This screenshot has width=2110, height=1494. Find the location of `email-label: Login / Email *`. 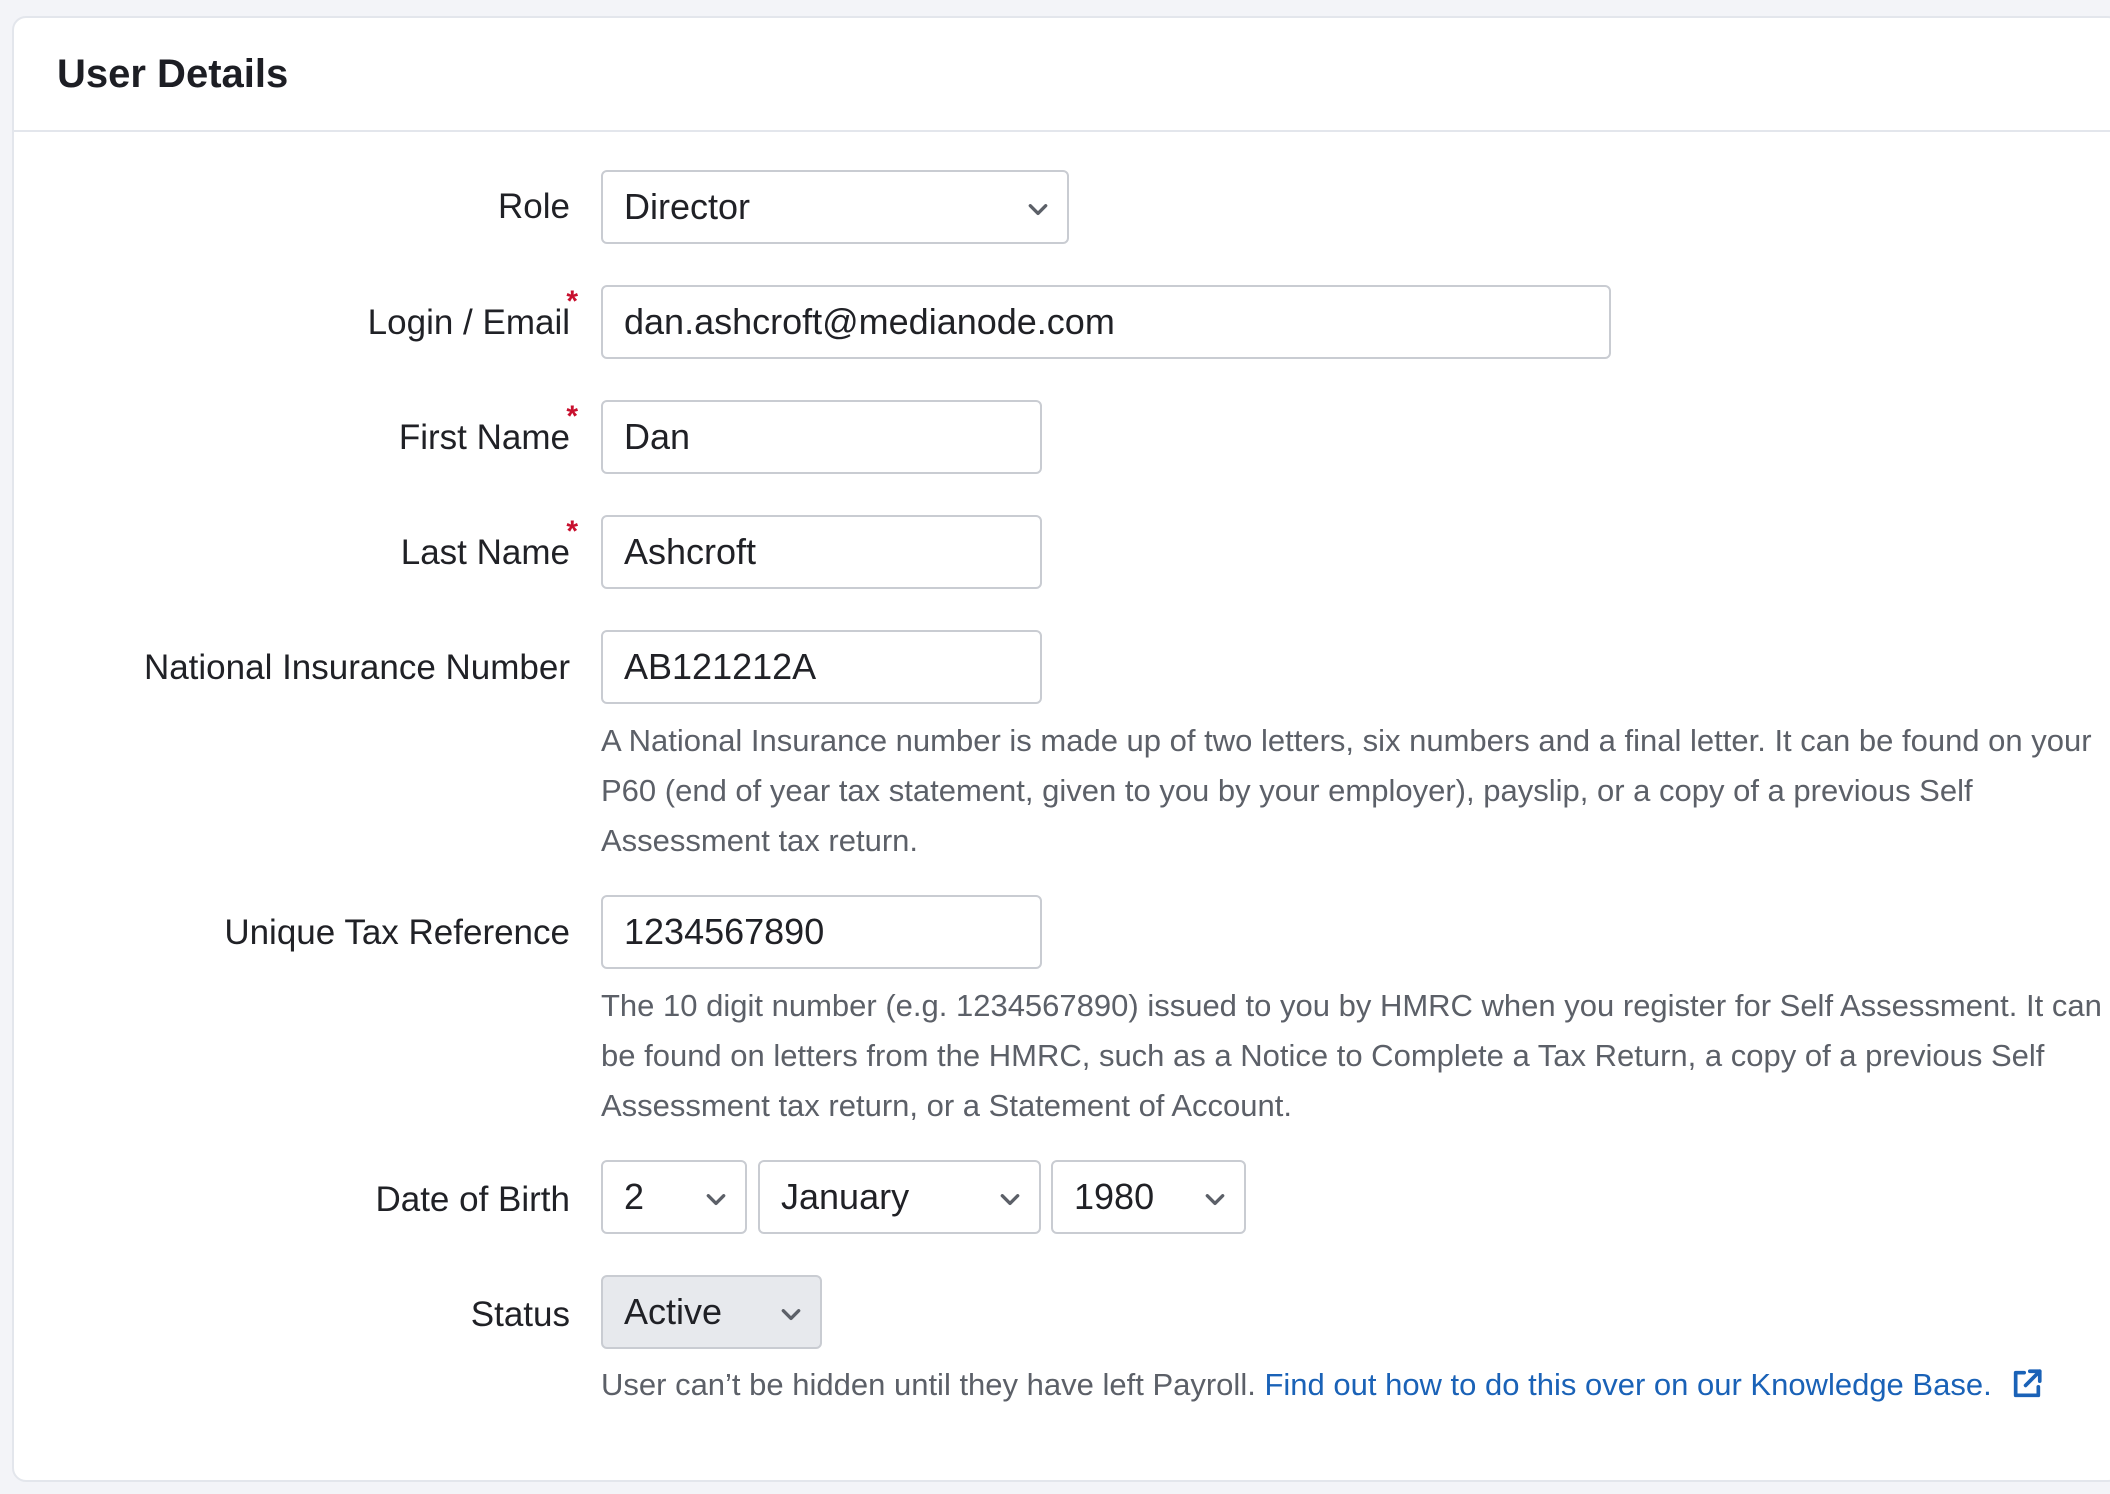

email-label: Login / Email * is located at coordinates (472, 313).